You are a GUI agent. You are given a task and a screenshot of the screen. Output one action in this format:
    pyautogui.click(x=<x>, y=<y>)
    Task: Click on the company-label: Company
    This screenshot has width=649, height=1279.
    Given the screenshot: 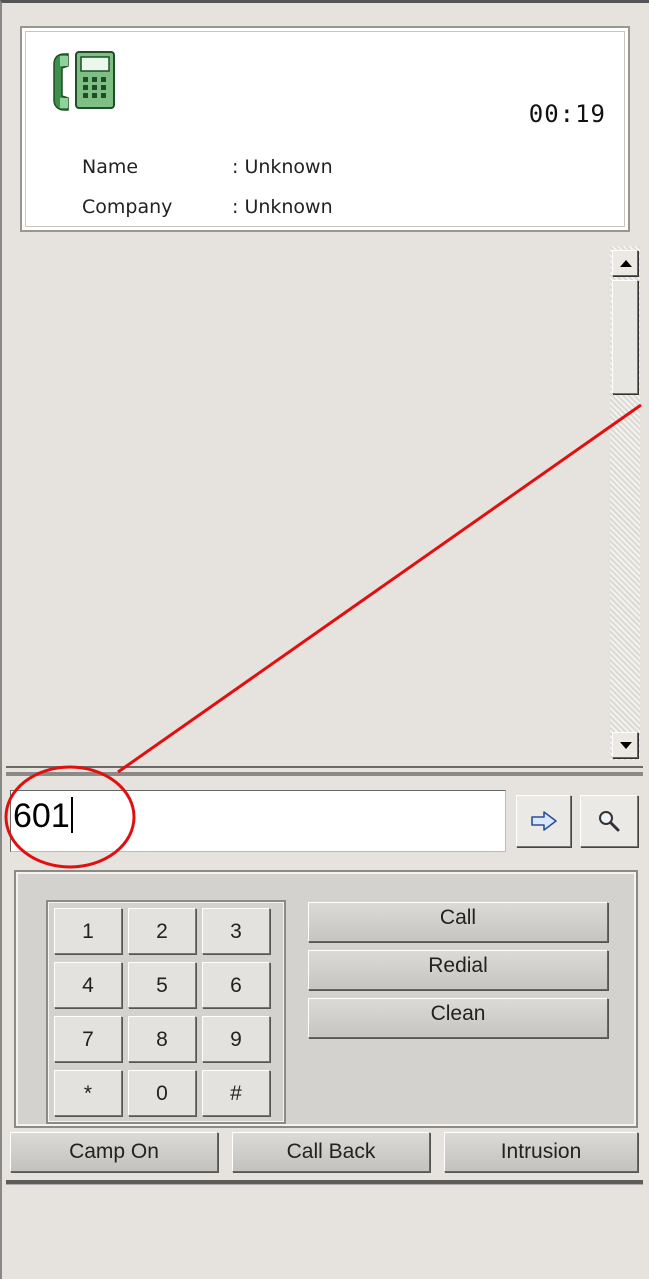 What is the action you would take?
    pyautogui.click(x=127, y=207)
    